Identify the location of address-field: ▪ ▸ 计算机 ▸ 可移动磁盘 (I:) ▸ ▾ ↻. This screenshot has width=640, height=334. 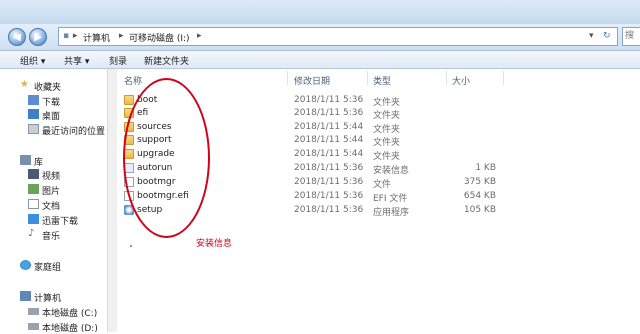
(338, 36).